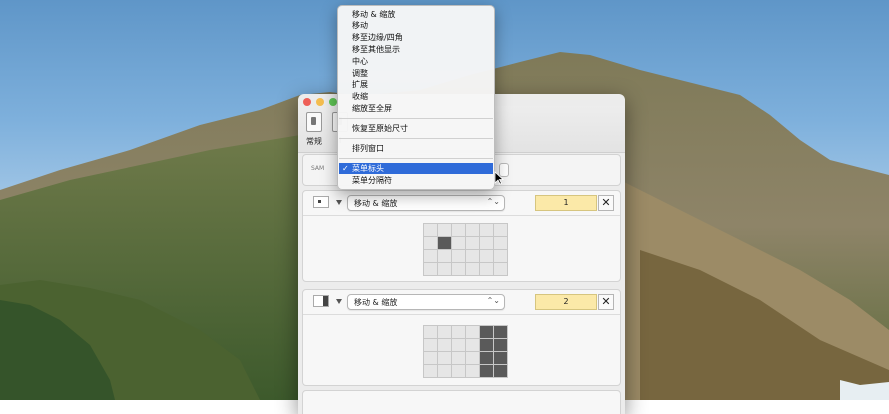 The height and width of the screenshot is (414, 889). Describe the element at coordinates (368, 168) in the screenshot. I see `menu-item-label: 菜单标头` at that location.